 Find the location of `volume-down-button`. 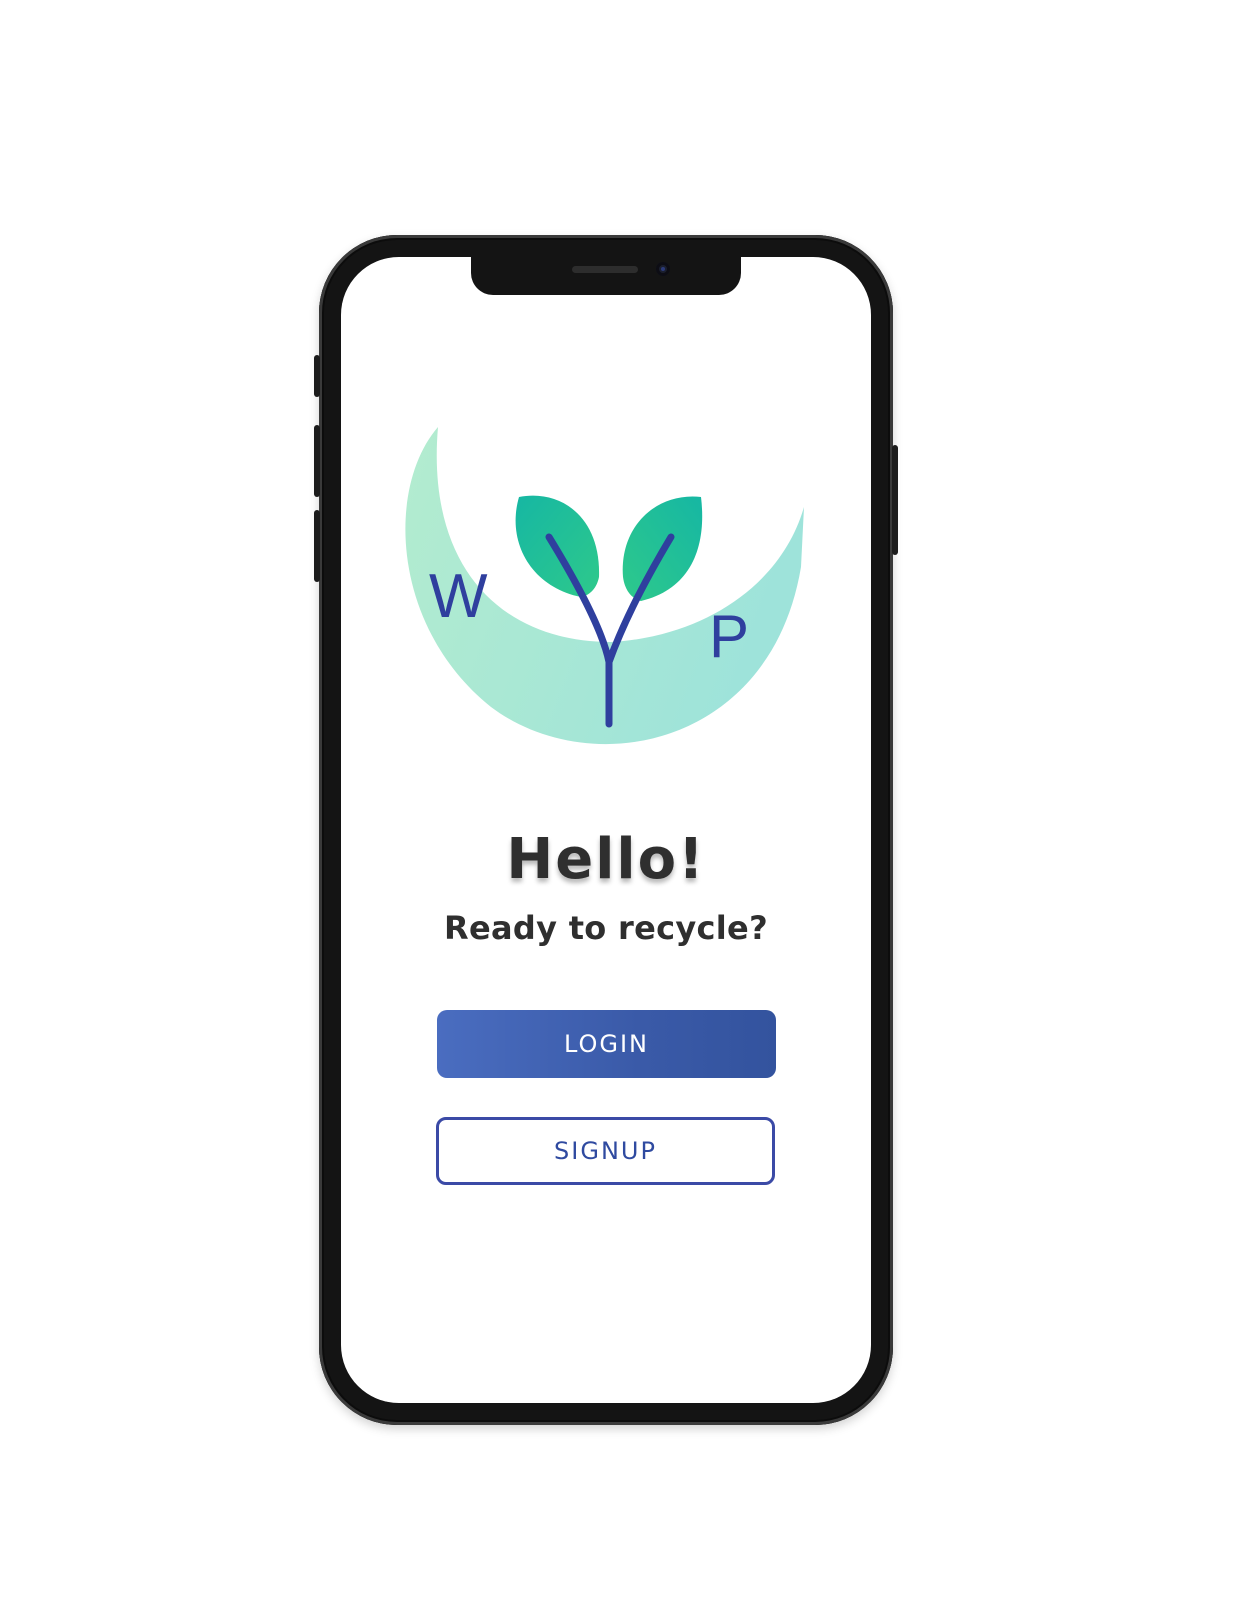

volume-down-button is located at coordinates (317, 546).